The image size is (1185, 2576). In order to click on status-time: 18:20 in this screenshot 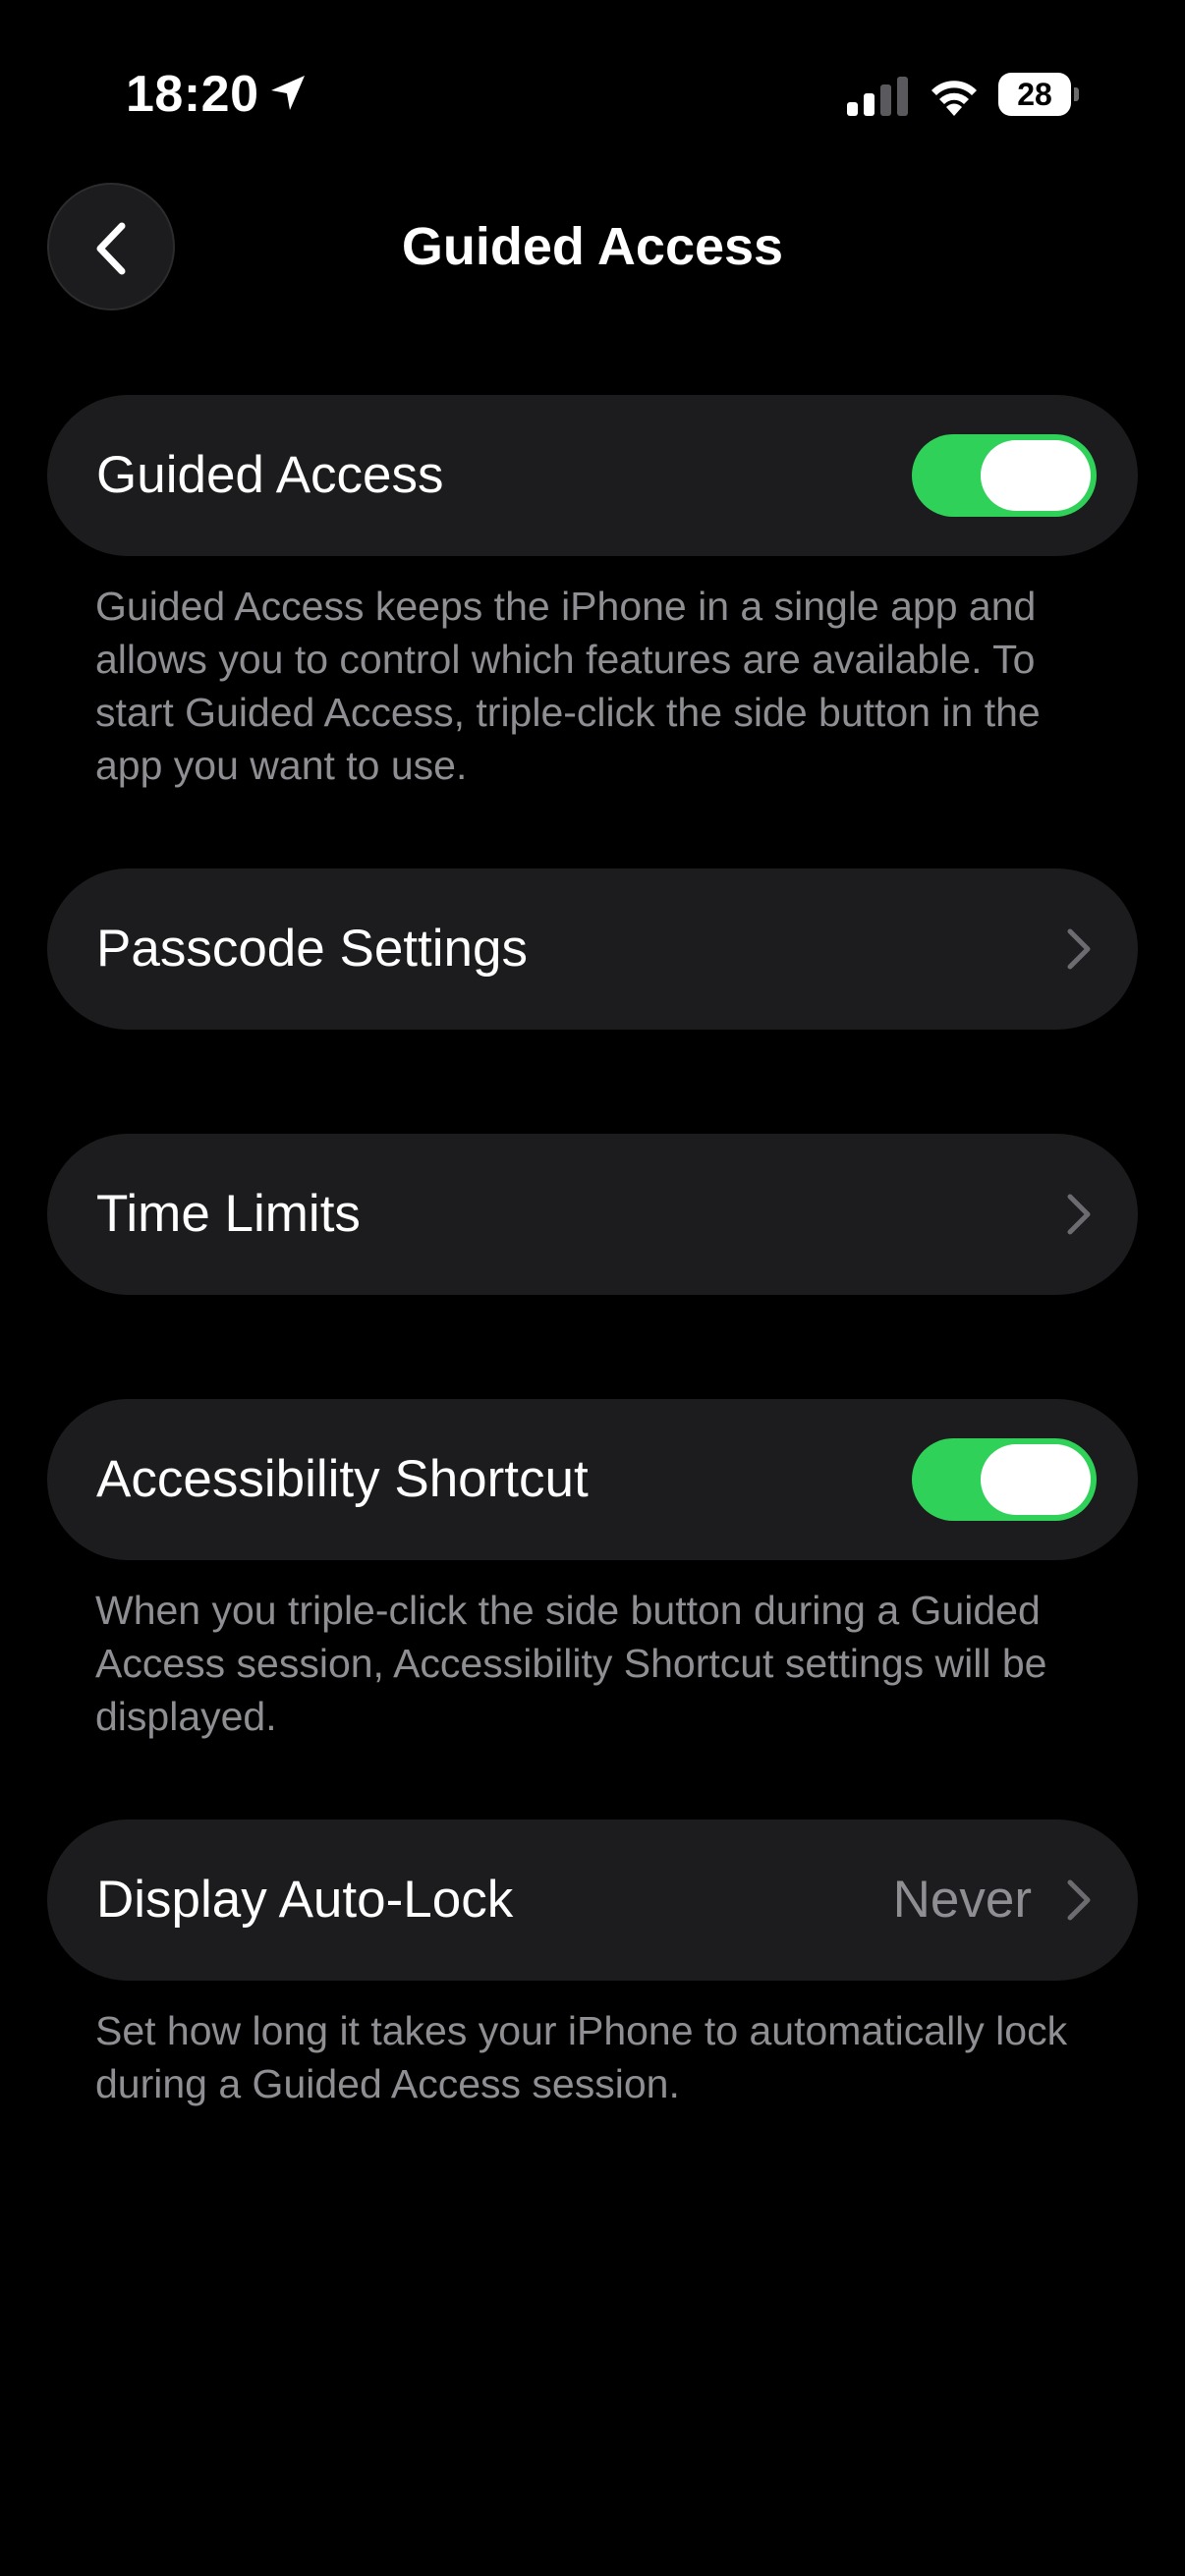, I will do `click(193, 94)`.